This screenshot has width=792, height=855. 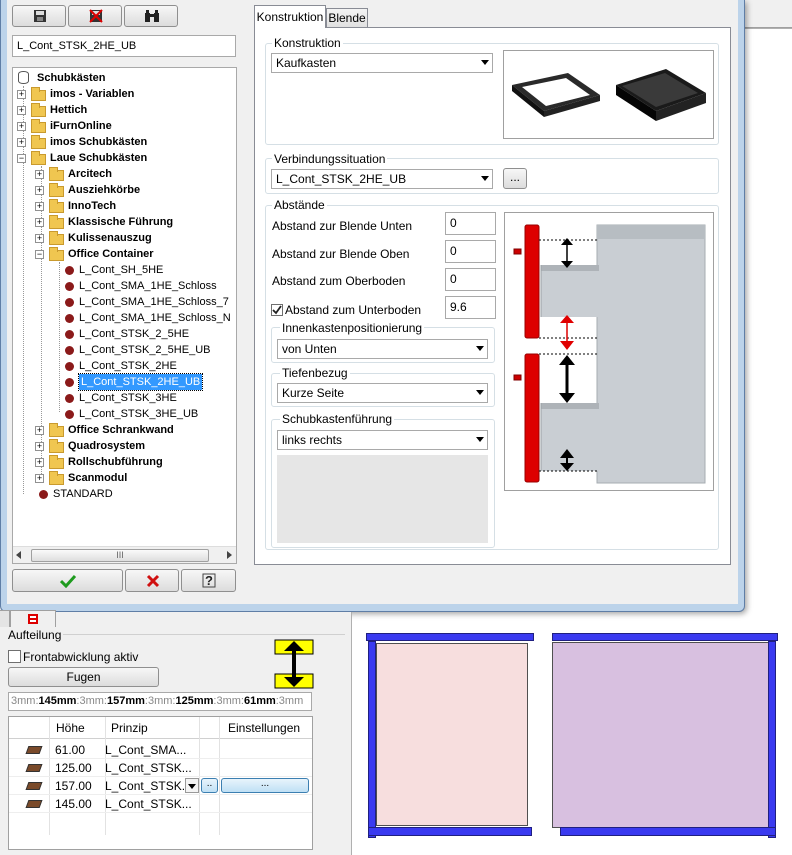 I want to click on tree-leaf-item: L_Cont_STSK_2HE, so click(x=128, y=366).